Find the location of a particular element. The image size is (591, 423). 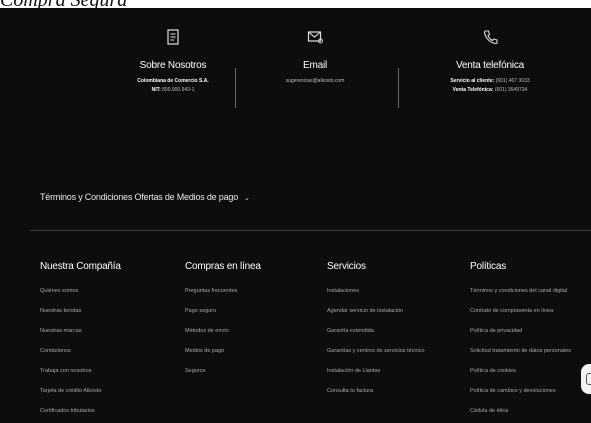

footer-divider is located at coordinates (310, 230).